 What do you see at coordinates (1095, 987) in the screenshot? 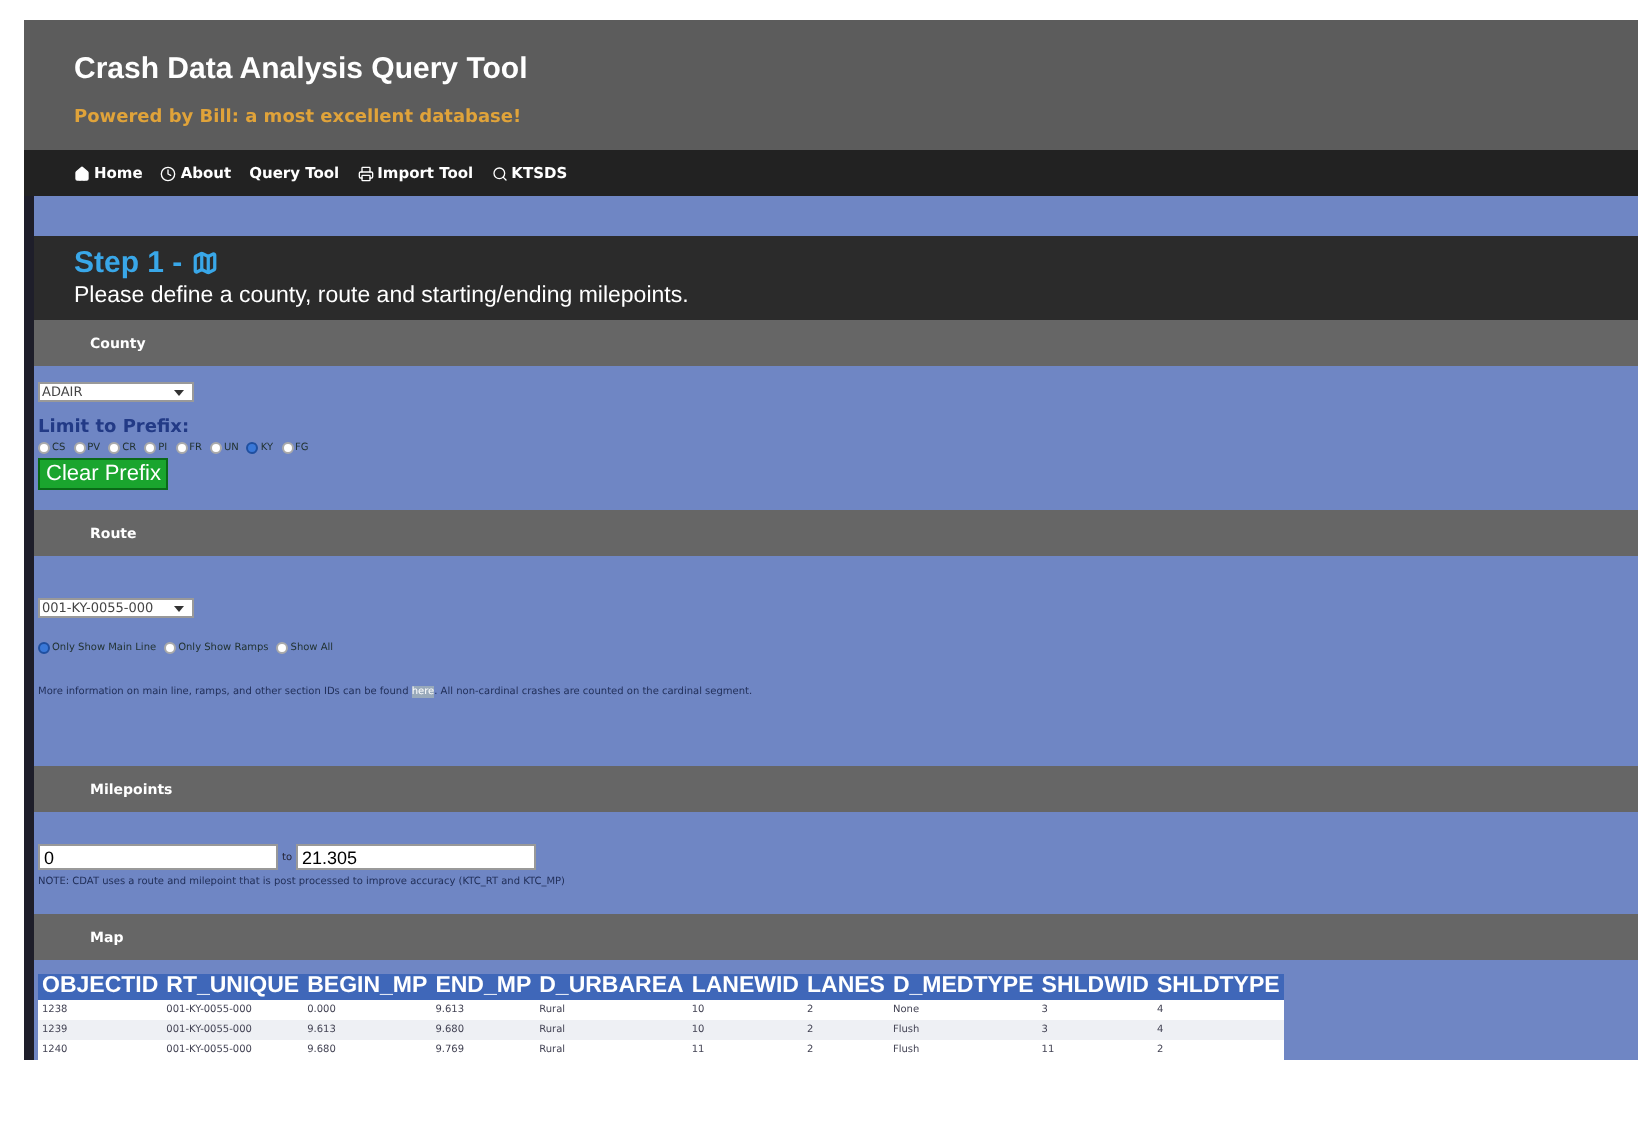
I see `column-header: SHLDWID` at bounding box center [1095, 987].